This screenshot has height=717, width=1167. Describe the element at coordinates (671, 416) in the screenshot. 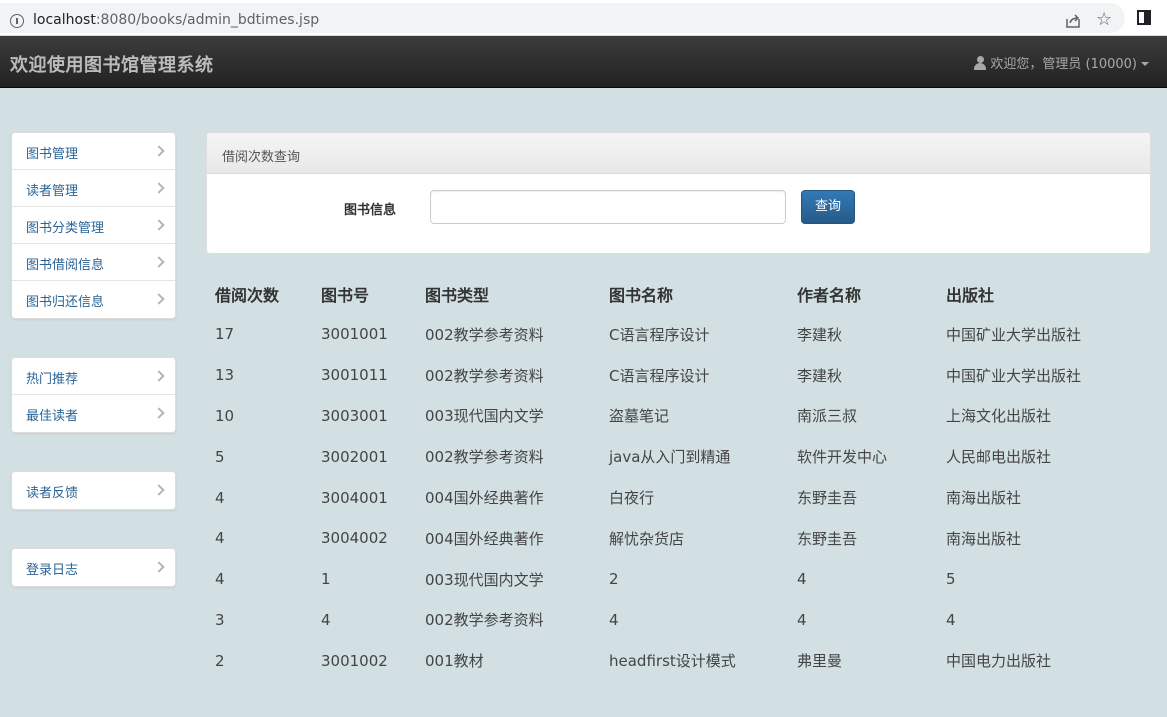

I see `table-row: 10 3003001 003现代国内文学 盗墓笔记 南派三叔 上海文化出版社` at that location.